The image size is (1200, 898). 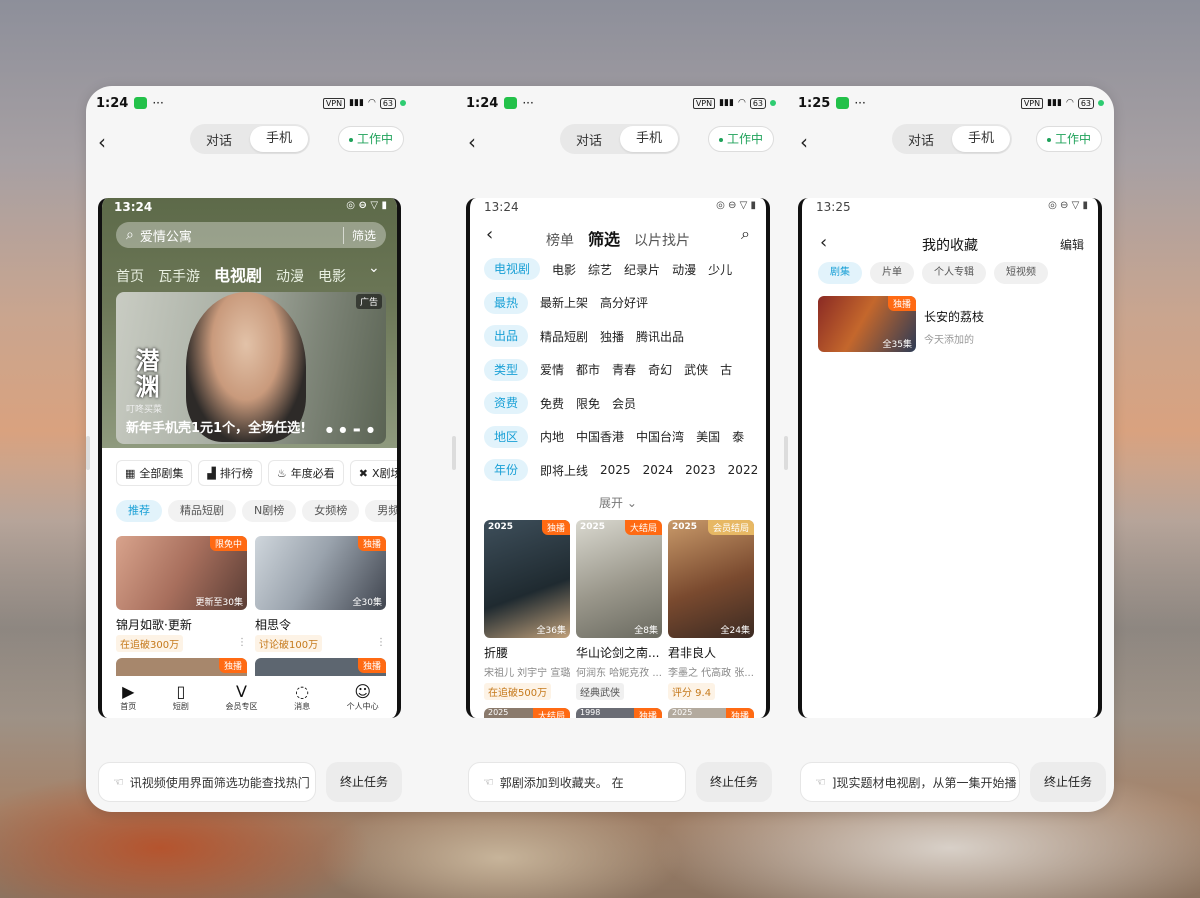 What do you see at coordinates (166, 235) in the screenshot?
I see `search-input: 爱情公寓` at bounding box center [166, 235].